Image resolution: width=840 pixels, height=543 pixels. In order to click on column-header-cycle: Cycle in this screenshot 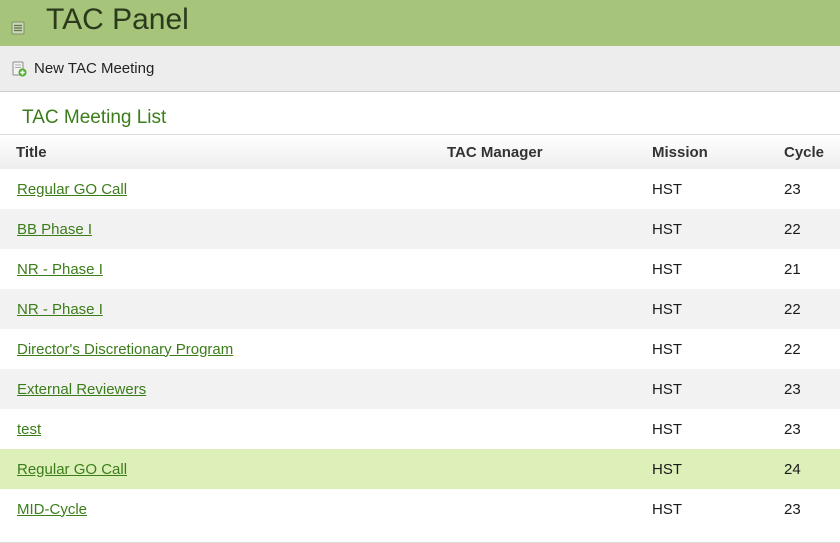, I will do `click(812, 152)`.